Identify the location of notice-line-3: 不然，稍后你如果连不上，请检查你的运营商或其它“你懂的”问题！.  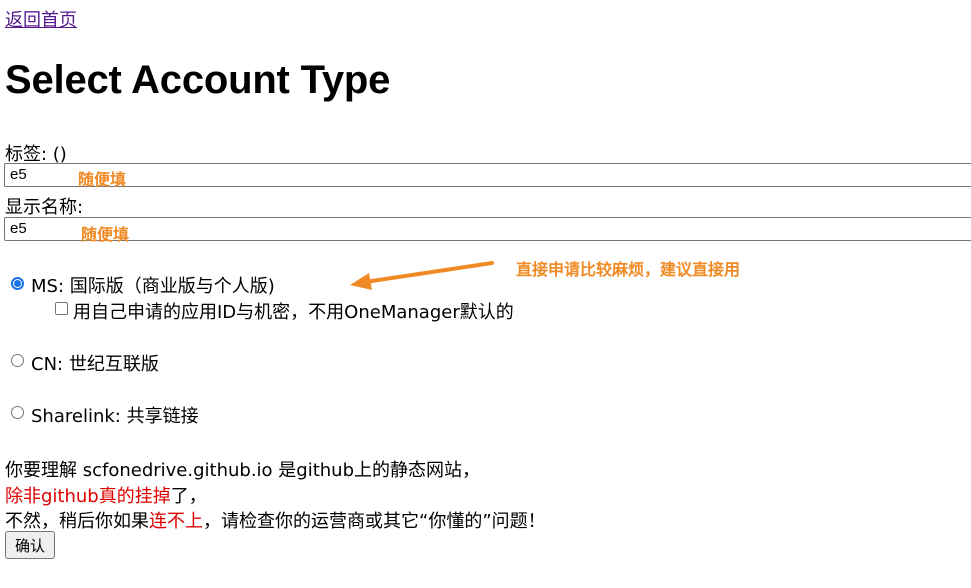
(275, 520).